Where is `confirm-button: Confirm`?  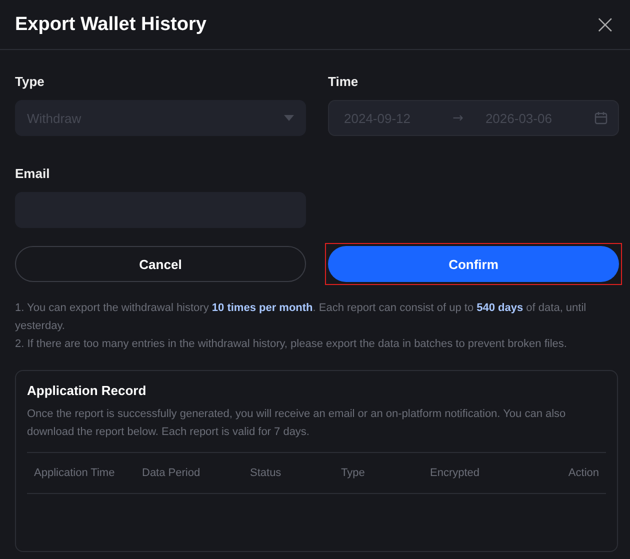 confirm-button: Confirm is located at coordinates (473, 264).